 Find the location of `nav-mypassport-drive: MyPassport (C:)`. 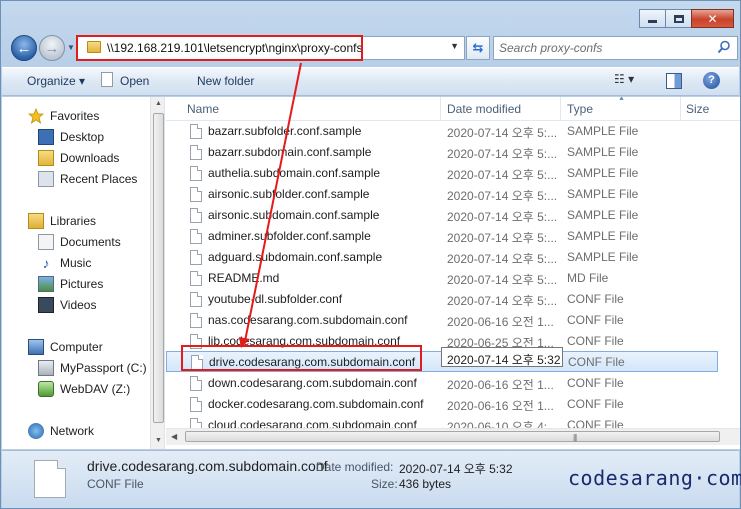

nav-mypassport-drive: MyPassport (C:) is located at coordinates (92, 368).